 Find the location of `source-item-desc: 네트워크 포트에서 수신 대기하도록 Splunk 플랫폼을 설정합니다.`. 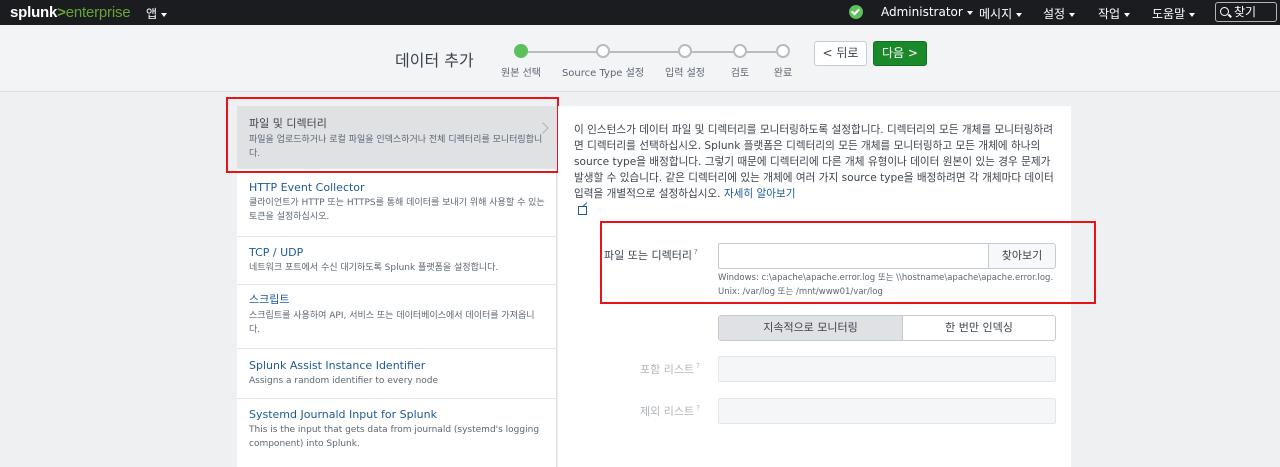

source-item-desc: 네트워크 포트에서 수신 대기하도록 Splunk 플랫폼을 설정합니다. is located at coordinates (374, 268).